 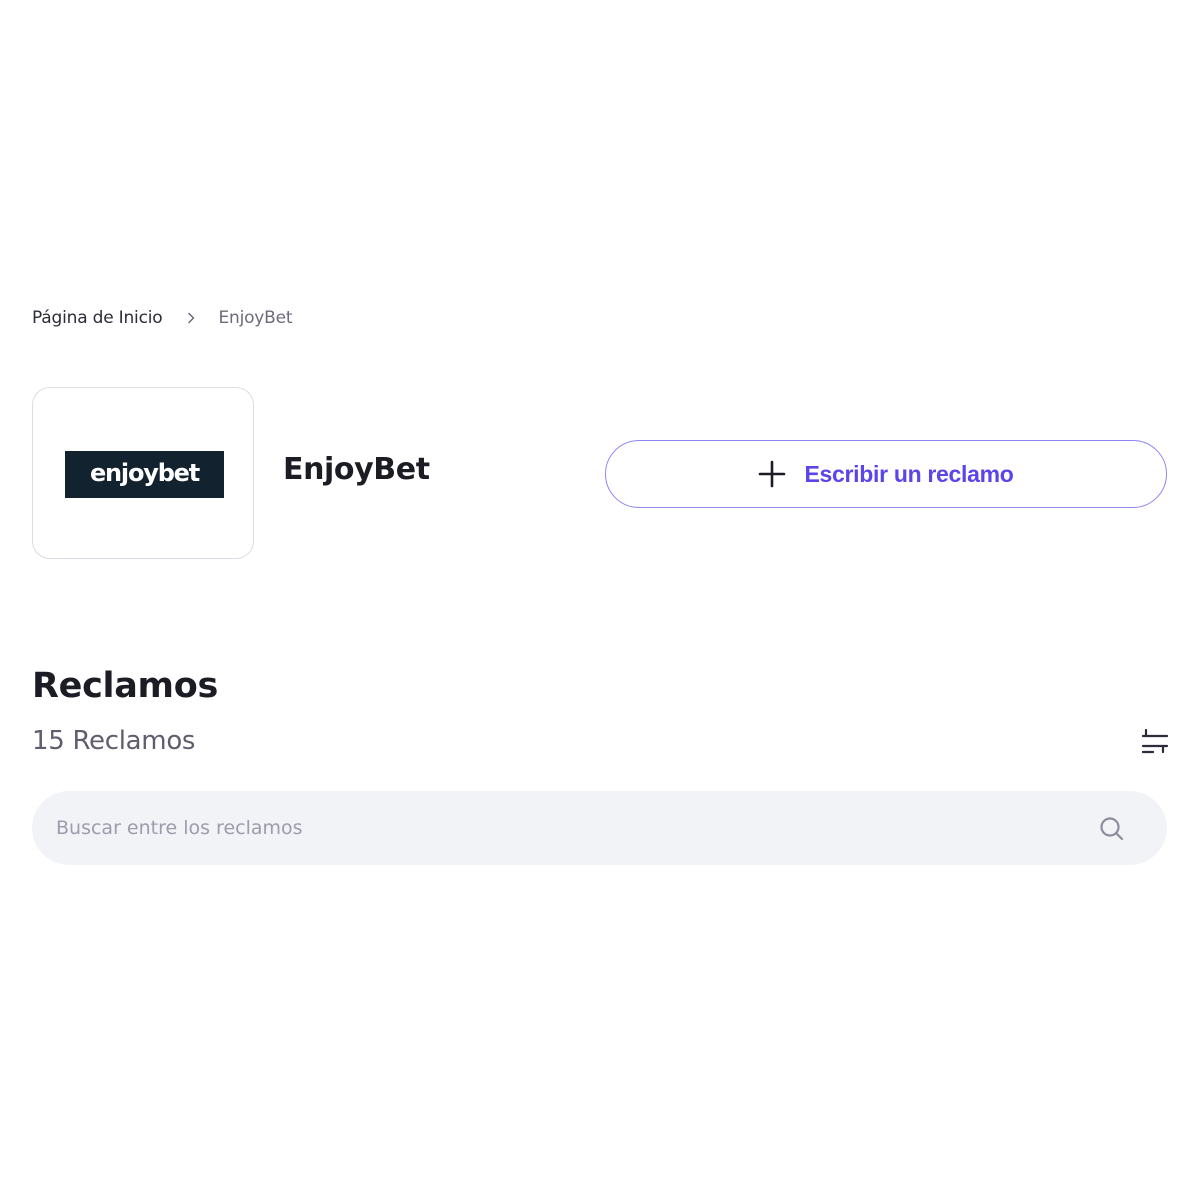 What do you see at coordinates (114, 741) in the screenshot?
I see `complaints-count: 15 Reclamos` at bounding box center [114, 741].